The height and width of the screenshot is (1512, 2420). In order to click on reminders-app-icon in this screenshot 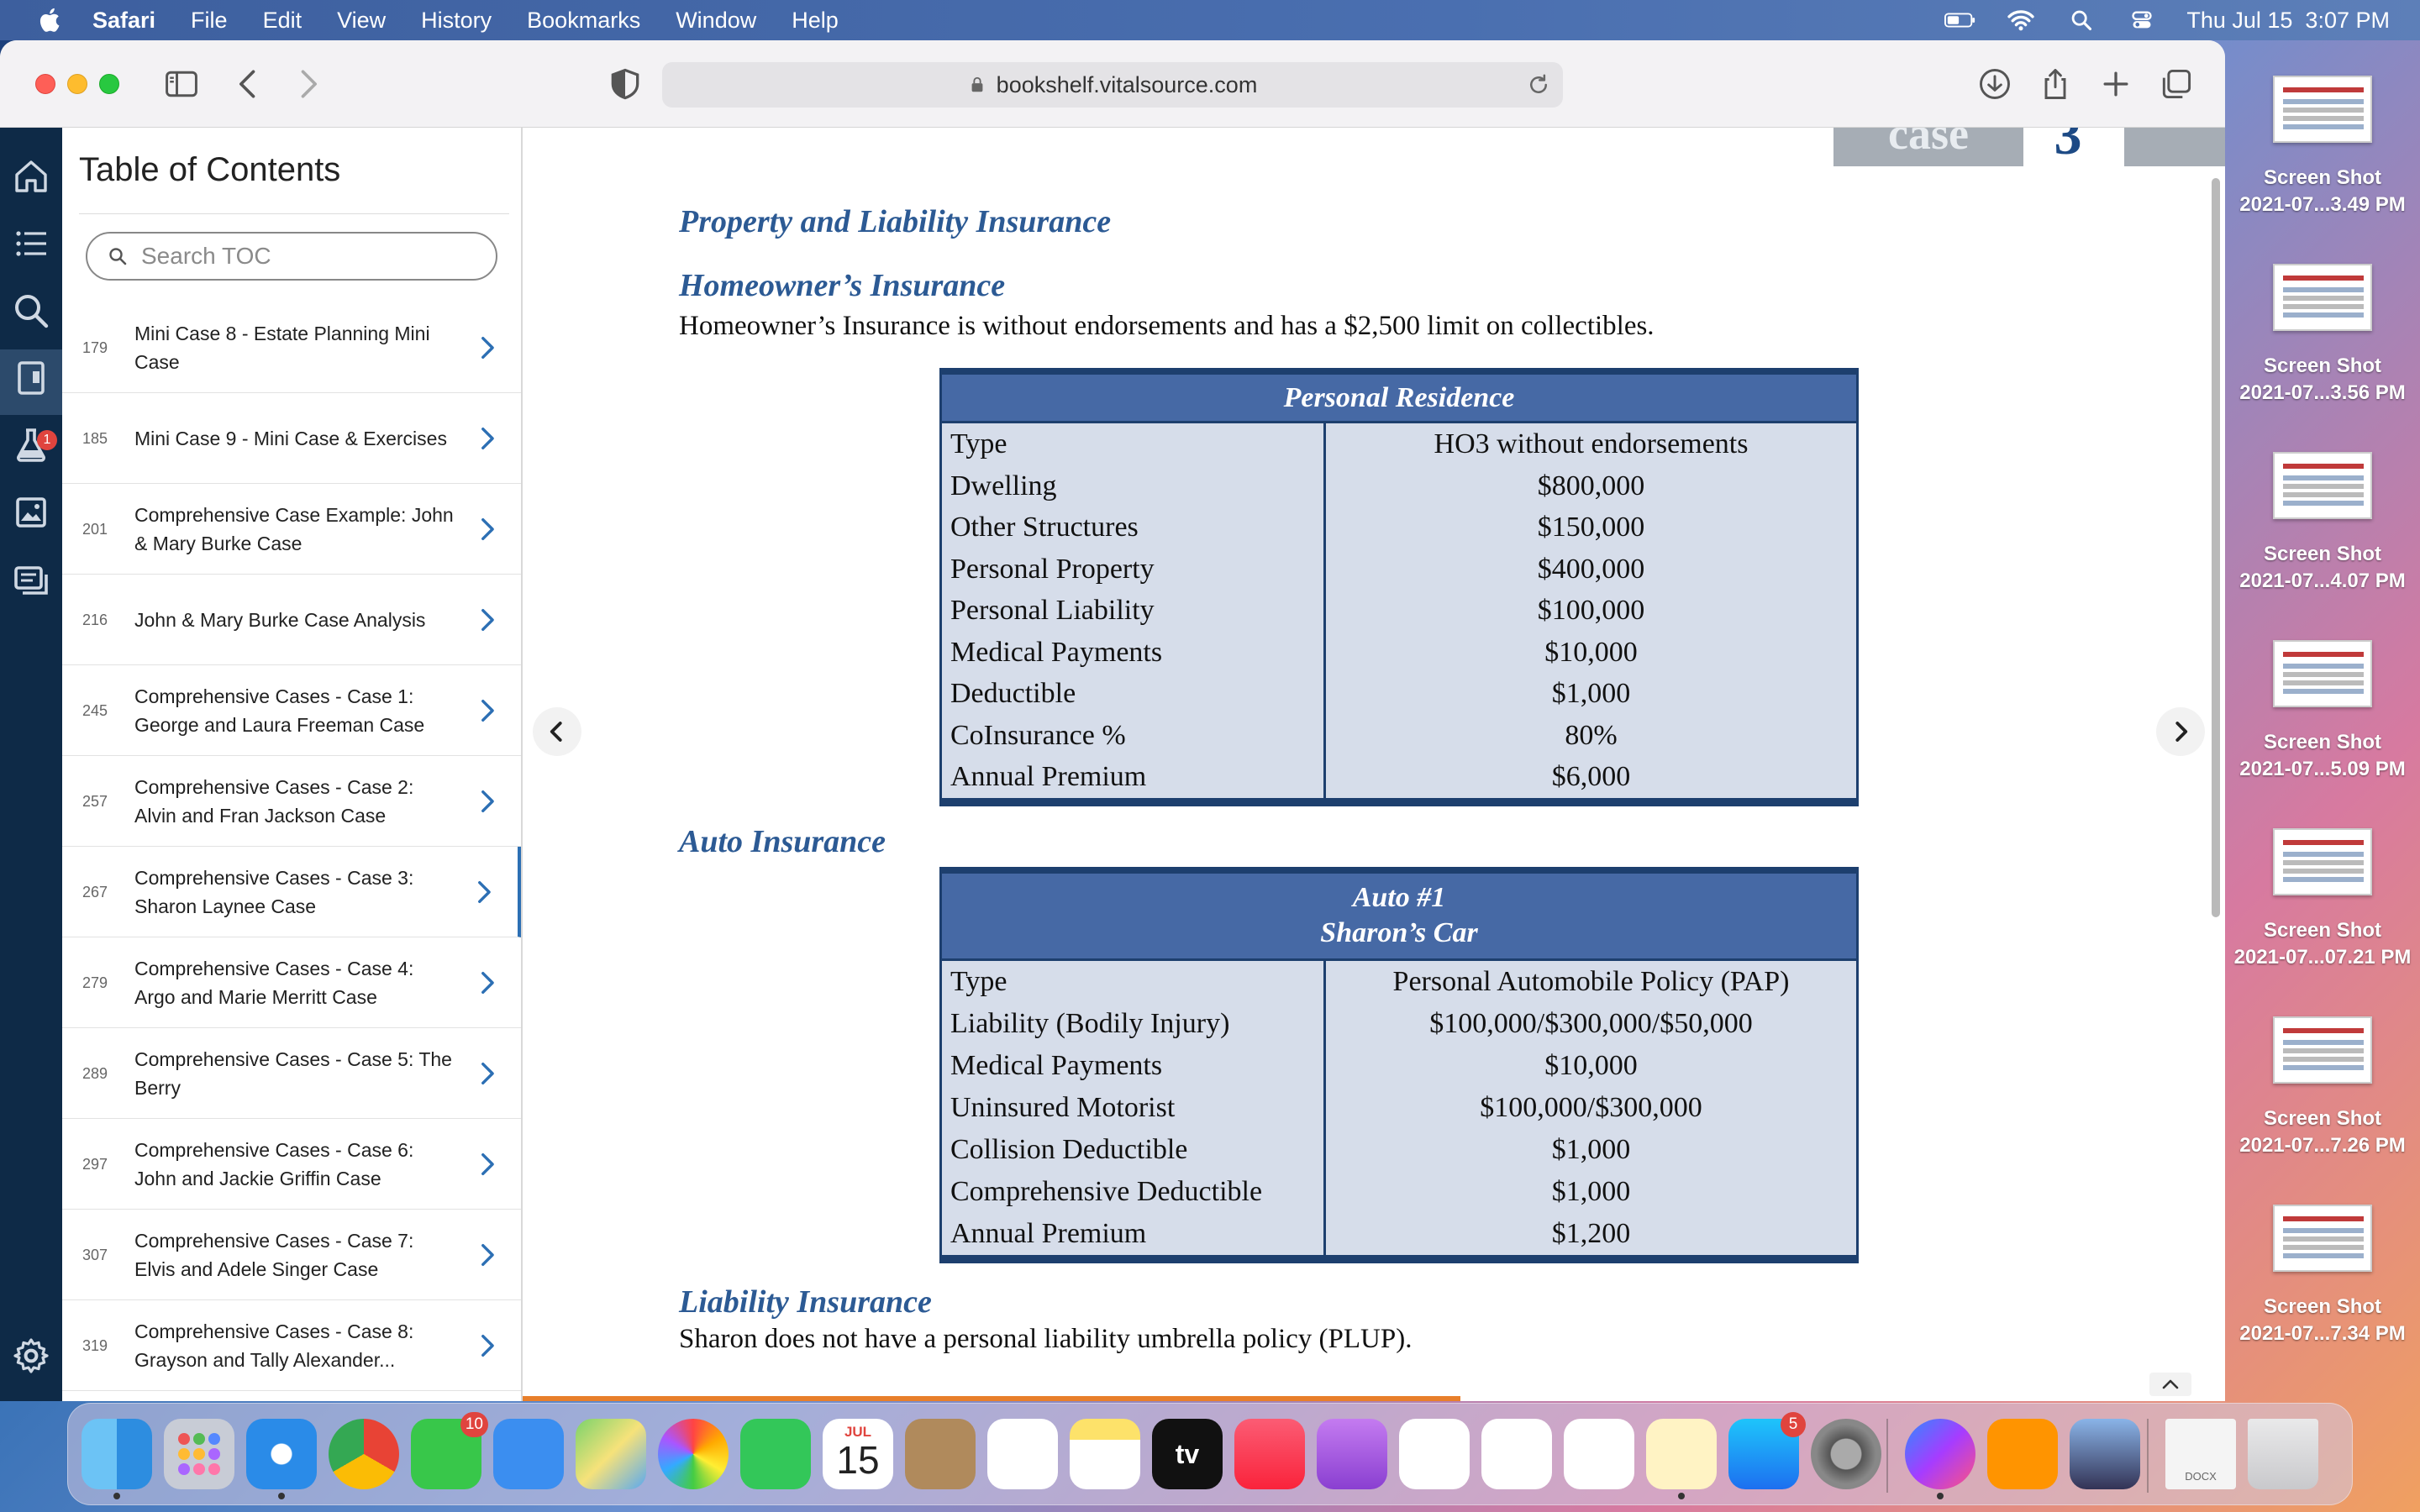, I will do `click(1022, 1454)`.